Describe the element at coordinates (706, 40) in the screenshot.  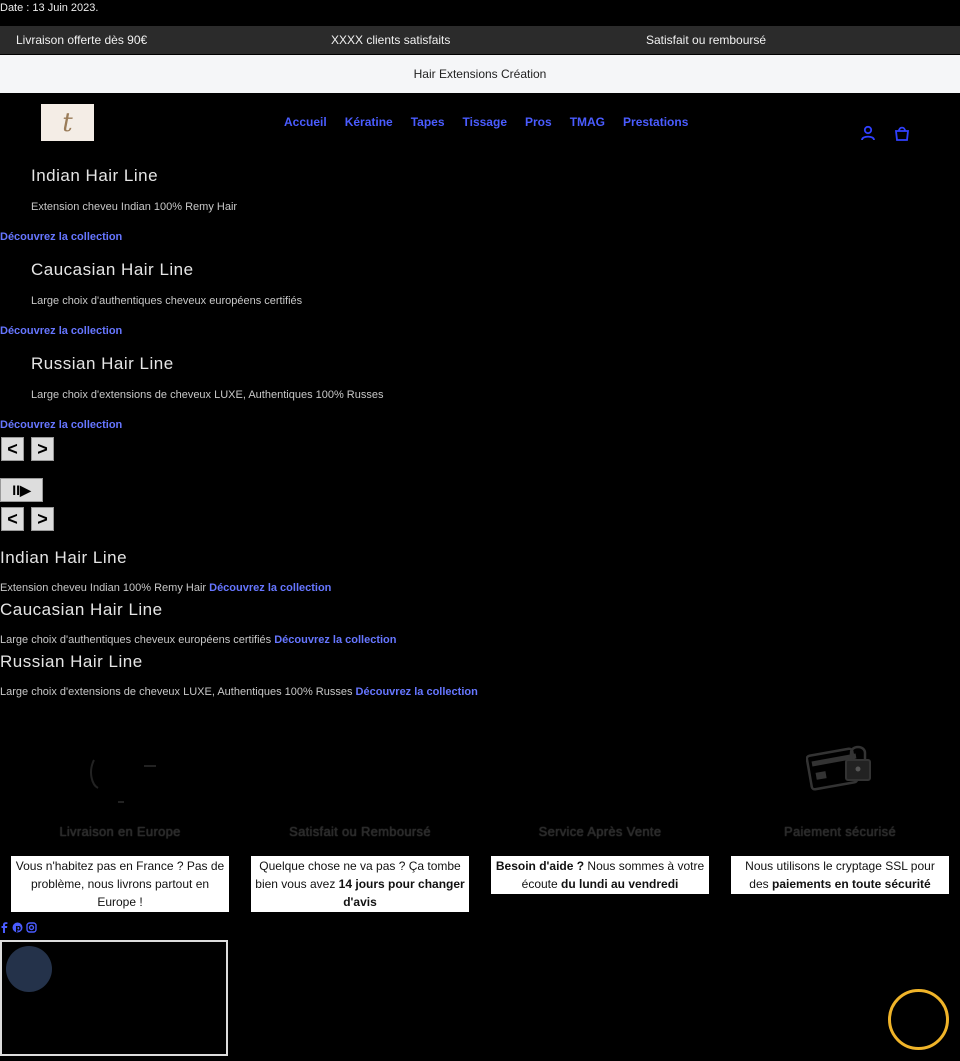
I see `promo-guarantee: Satisfait ou remboursé` at that location.